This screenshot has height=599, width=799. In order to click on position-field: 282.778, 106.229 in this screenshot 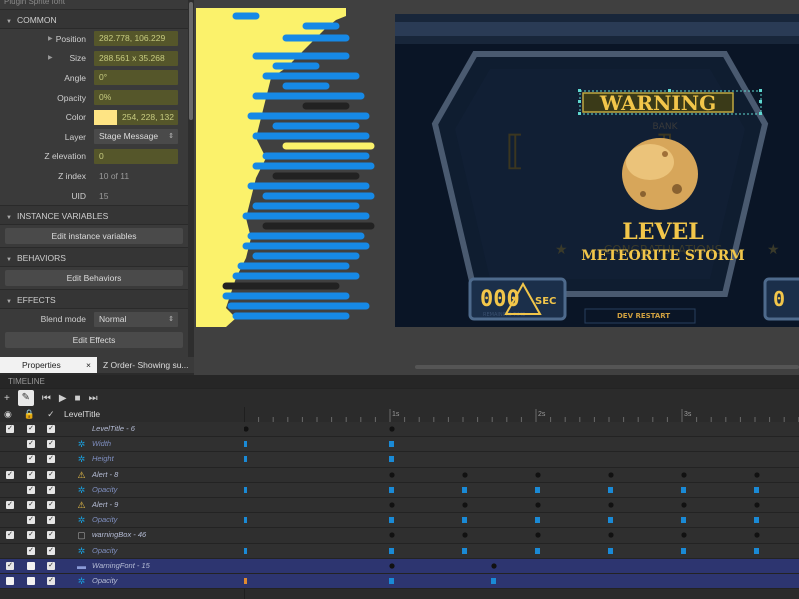, I will do `click(136, 39)`.